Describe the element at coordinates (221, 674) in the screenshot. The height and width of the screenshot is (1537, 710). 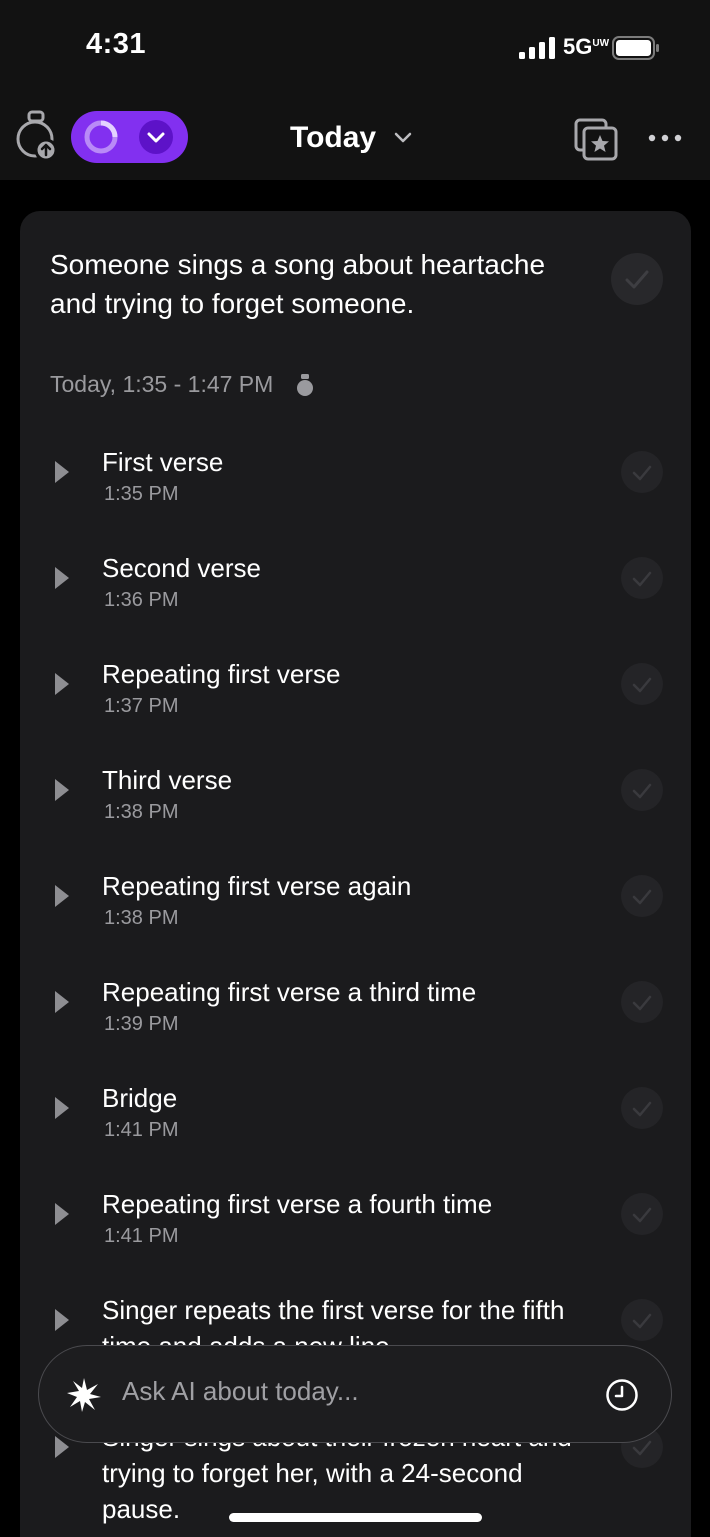
I see `list-item-label: Repeating first verse` at that location.